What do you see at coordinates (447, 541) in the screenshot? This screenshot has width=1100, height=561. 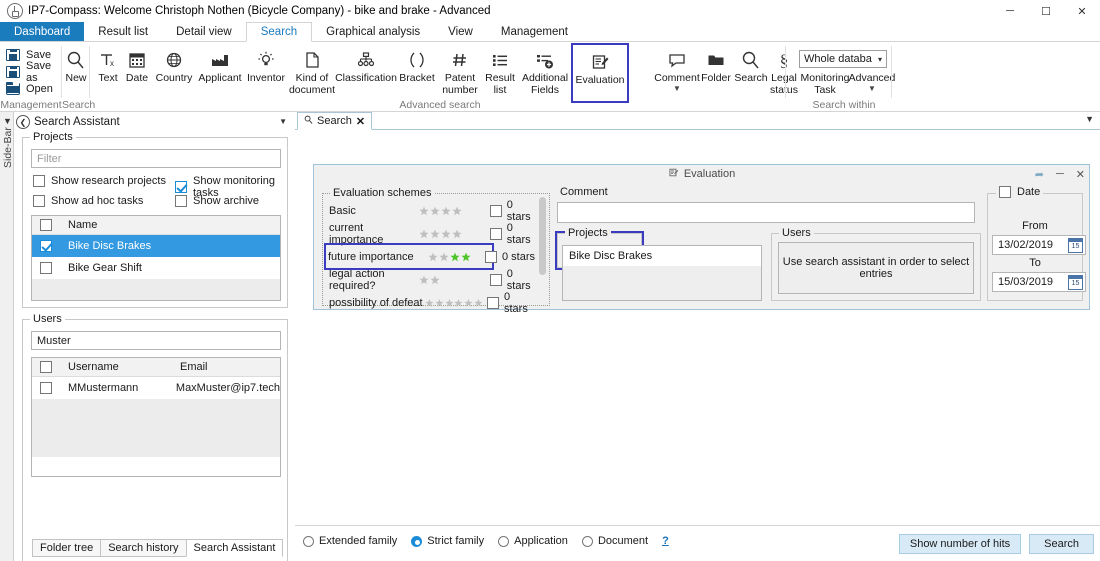 I see `radio-strict-family: Strict family` at bounding box center [447, 541].